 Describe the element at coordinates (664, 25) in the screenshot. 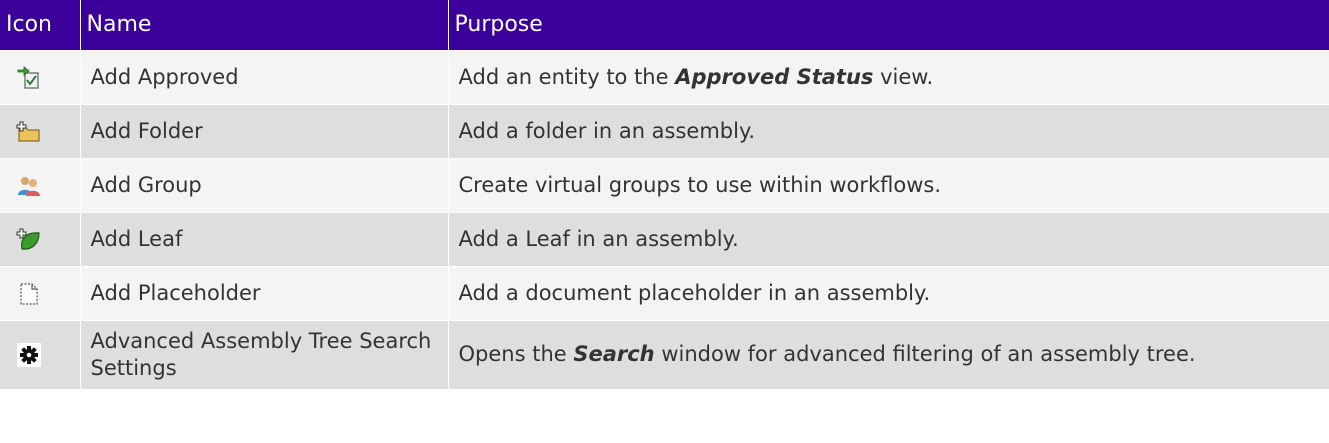

I see `table-header-row: Icon Name Purpose` at that location.